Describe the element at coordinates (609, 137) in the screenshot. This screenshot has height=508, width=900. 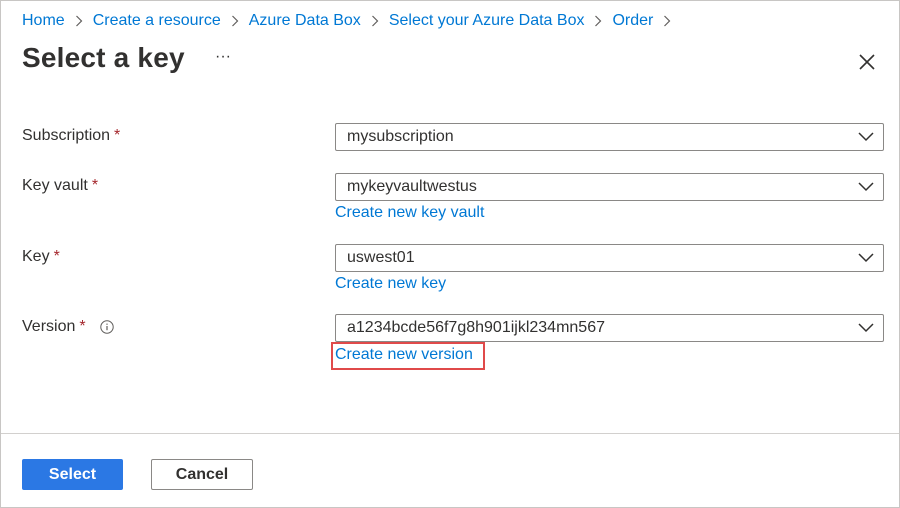
I see `subscription-dropdown: mysubscription` at that location.